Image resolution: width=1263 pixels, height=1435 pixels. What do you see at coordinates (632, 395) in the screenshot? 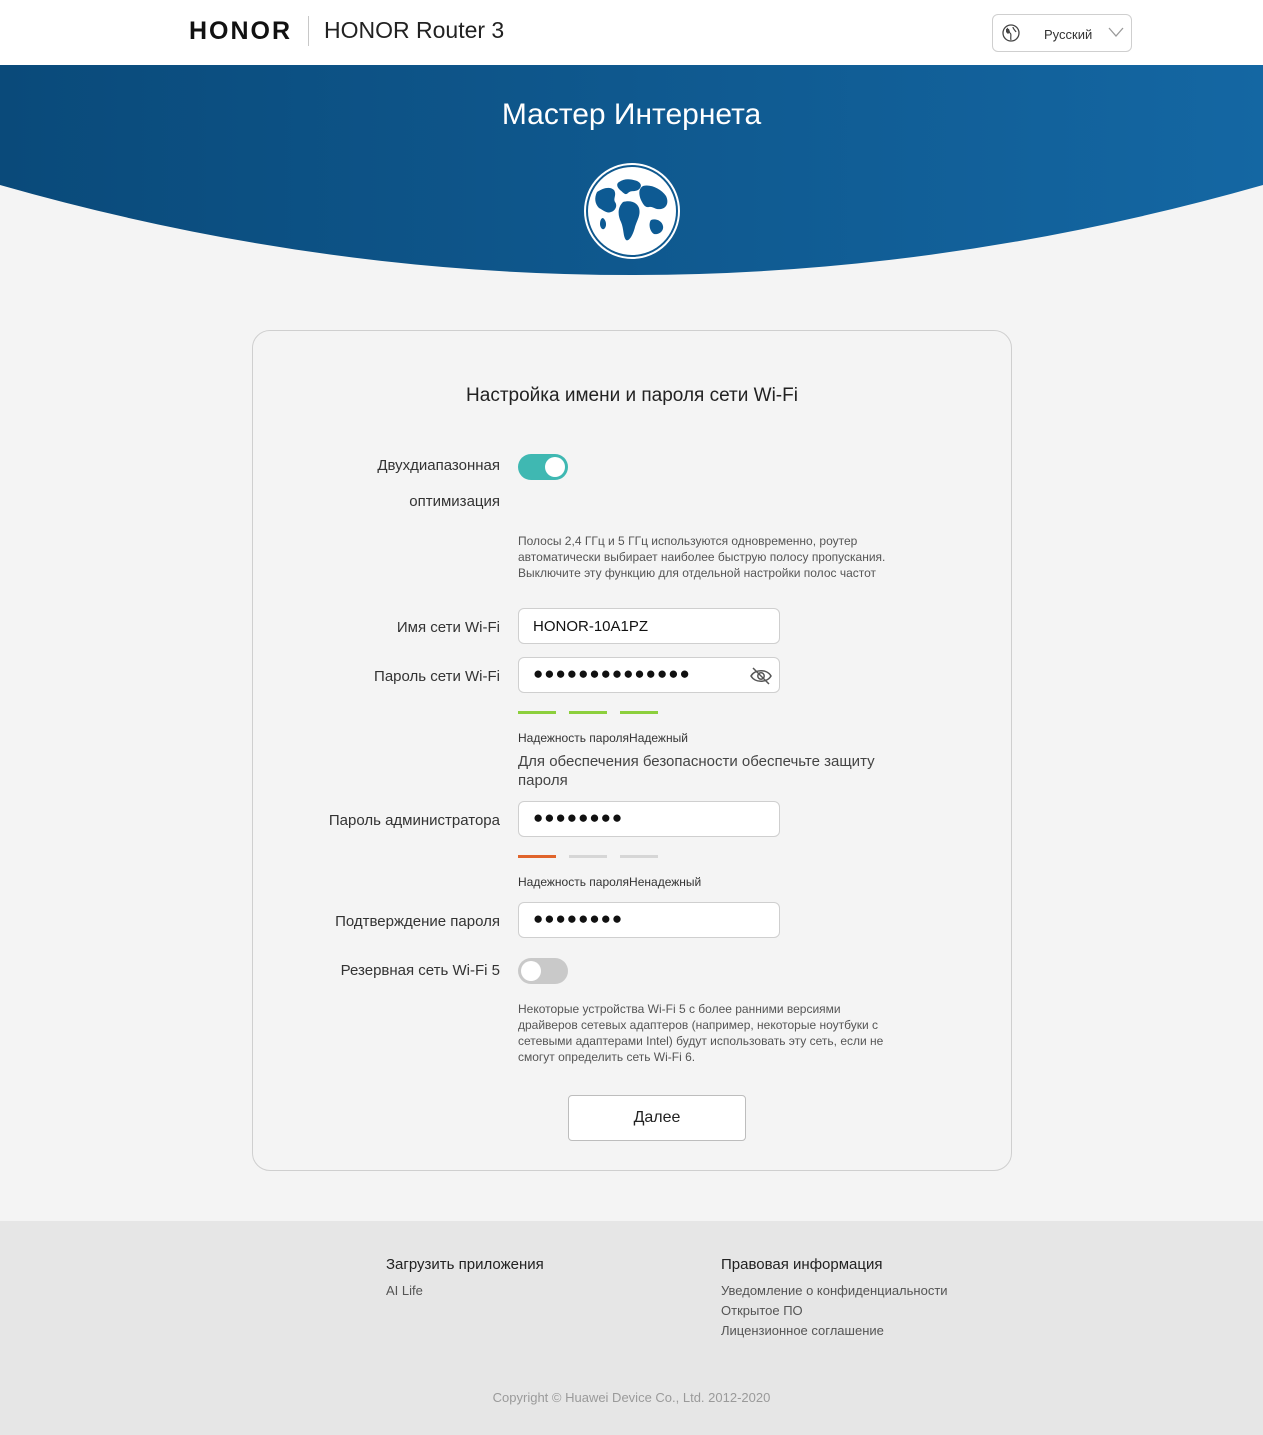
I see `card-title: Настройка имени и пароля сети Wi-Fi` at bounding box center [632, 395].